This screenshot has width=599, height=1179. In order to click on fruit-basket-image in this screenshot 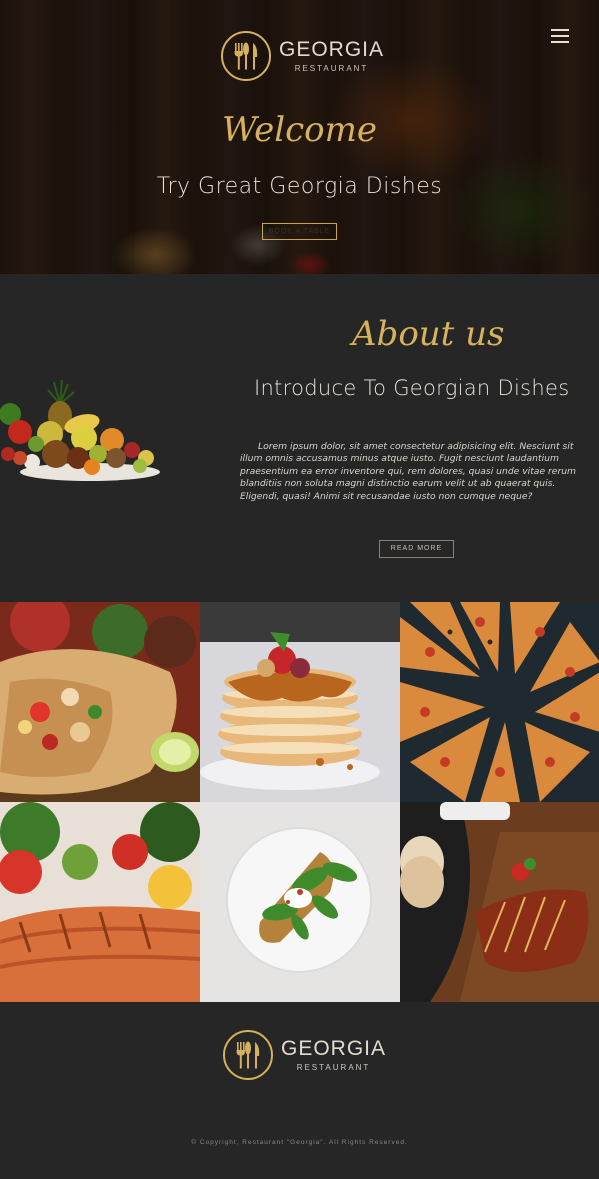, I will do `click(80, 430)`.